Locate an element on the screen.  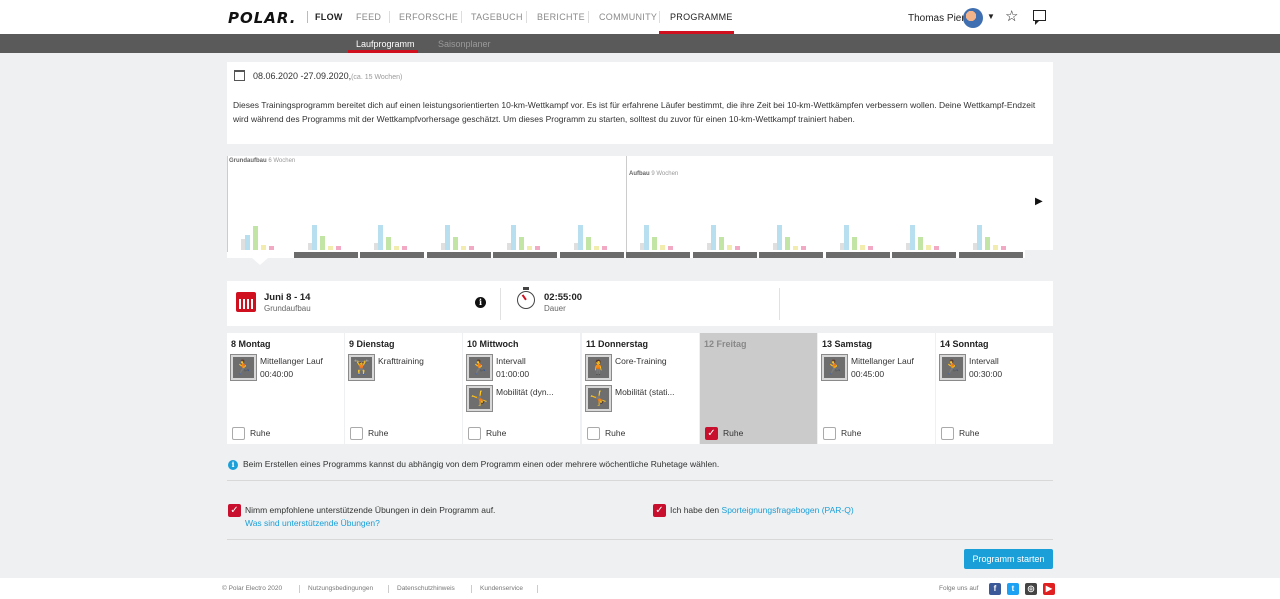
instagram-icon: ◎ is located at coordinates (1031, 589).